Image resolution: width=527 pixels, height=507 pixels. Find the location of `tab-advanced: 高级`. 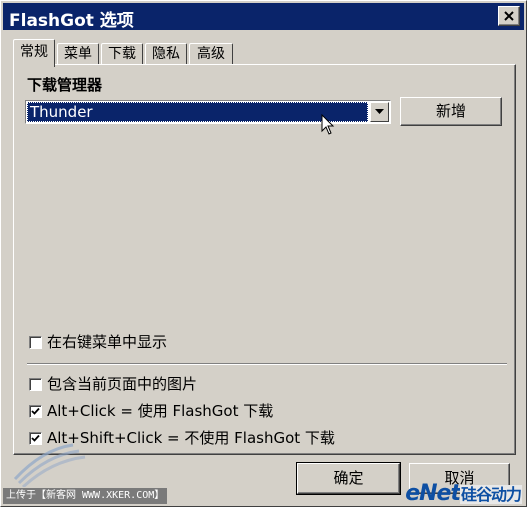

tab-advanced: 高级 is located at coordinates (211, 54).